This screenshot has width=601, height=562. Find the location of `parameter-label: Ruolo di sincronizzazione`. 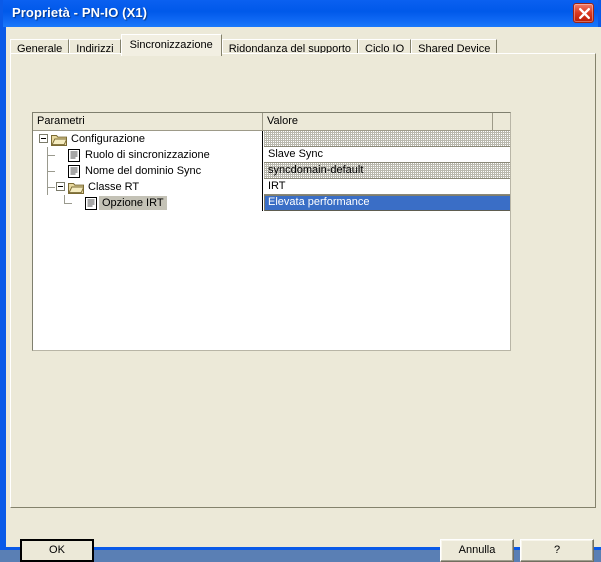

parameter-label: Ruolo di sincronizzazione is located at coordinates (147, 155).